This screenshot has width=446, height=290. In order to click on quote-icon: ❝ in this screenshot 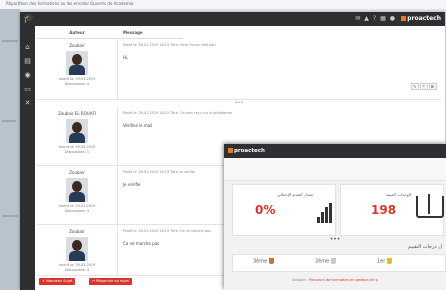, I will do `click(424, 86)`.